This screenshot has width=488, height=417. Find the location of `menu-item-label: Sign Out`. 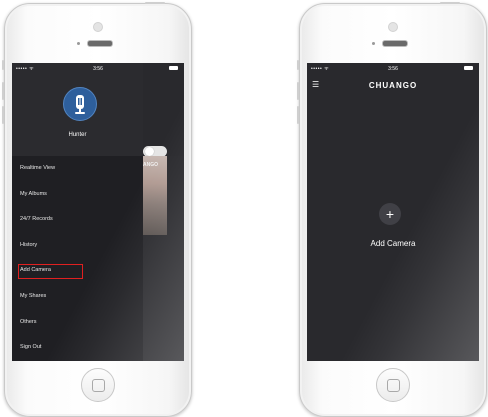

menu-item-label: Sign Out is located at coordinates (31, 347).